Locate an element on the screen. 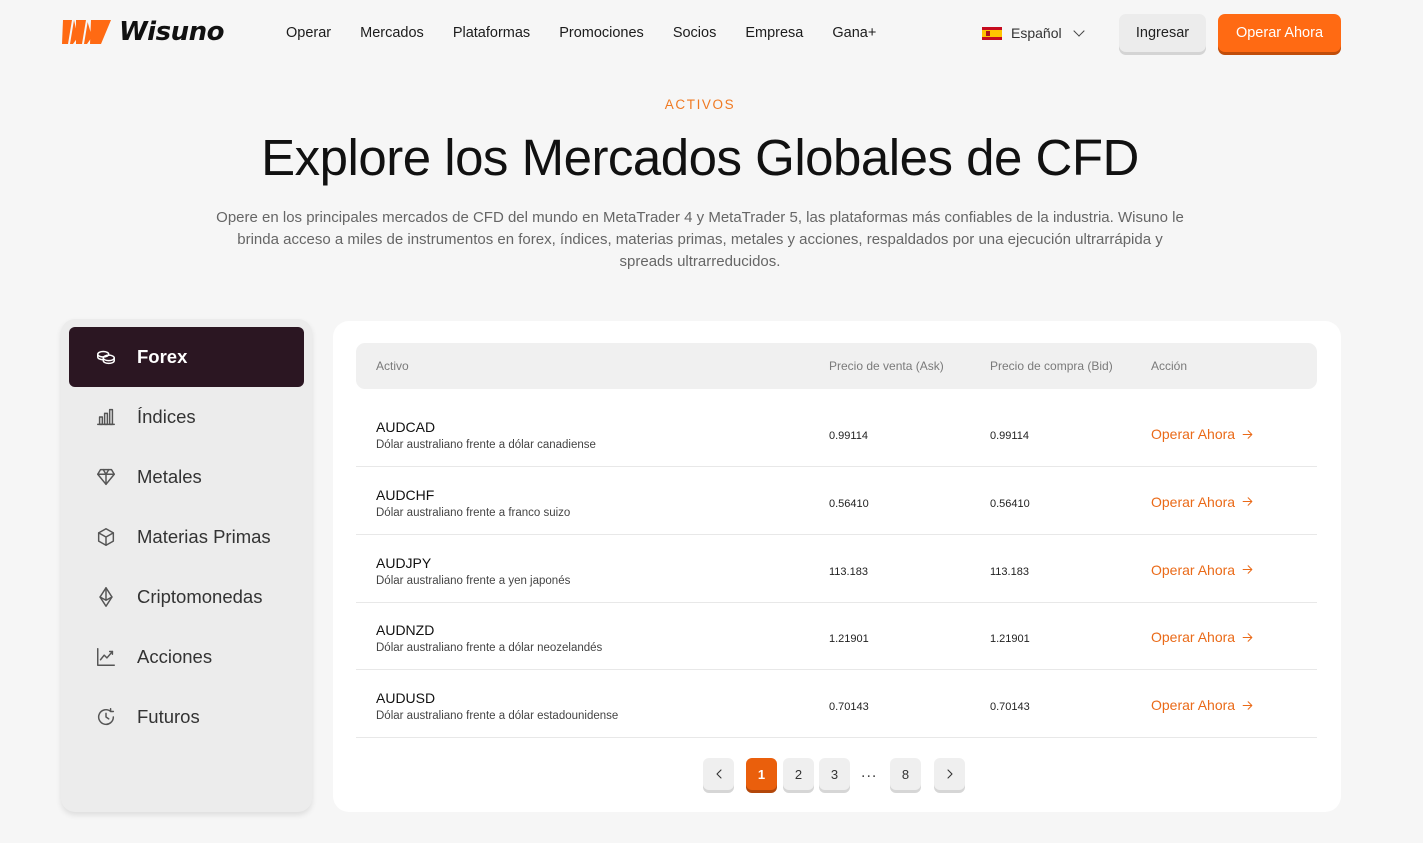  next-page-button is located at coordinates (949, 774).